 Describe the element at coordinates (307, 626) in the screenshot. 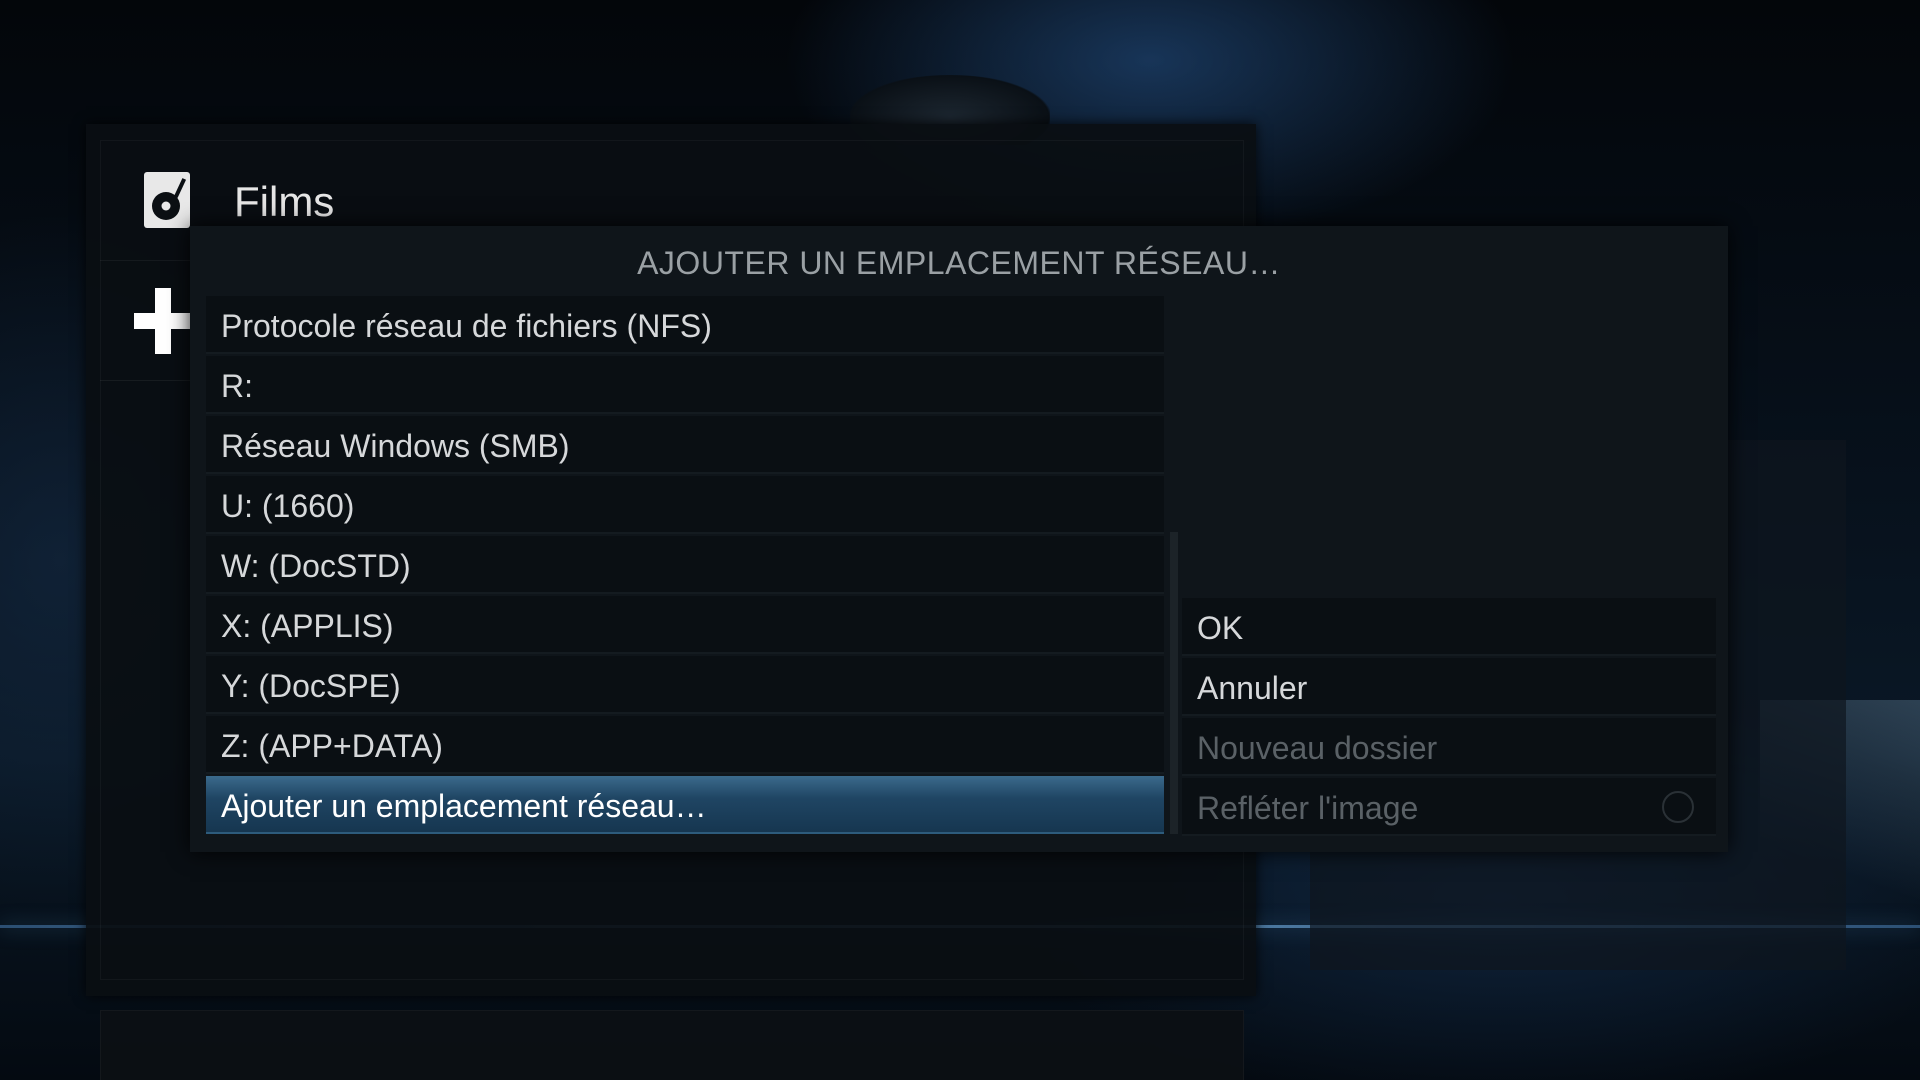

I see `list-item-label: X: (APPLIS)` at that location.